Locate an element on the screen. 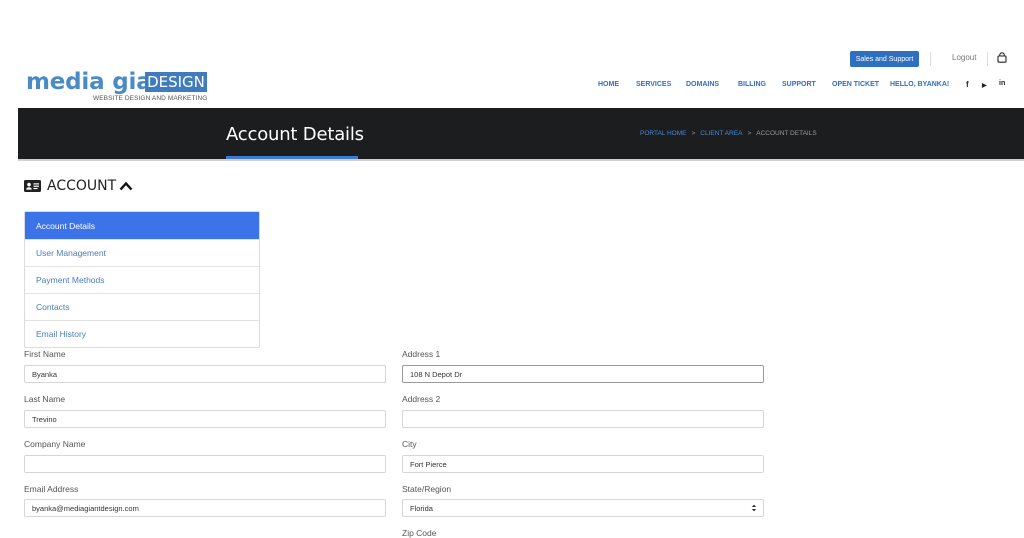 Image resolution: width=1024 pixels, height=538 pixels. city-label: City is located at coordinates (409, 444).